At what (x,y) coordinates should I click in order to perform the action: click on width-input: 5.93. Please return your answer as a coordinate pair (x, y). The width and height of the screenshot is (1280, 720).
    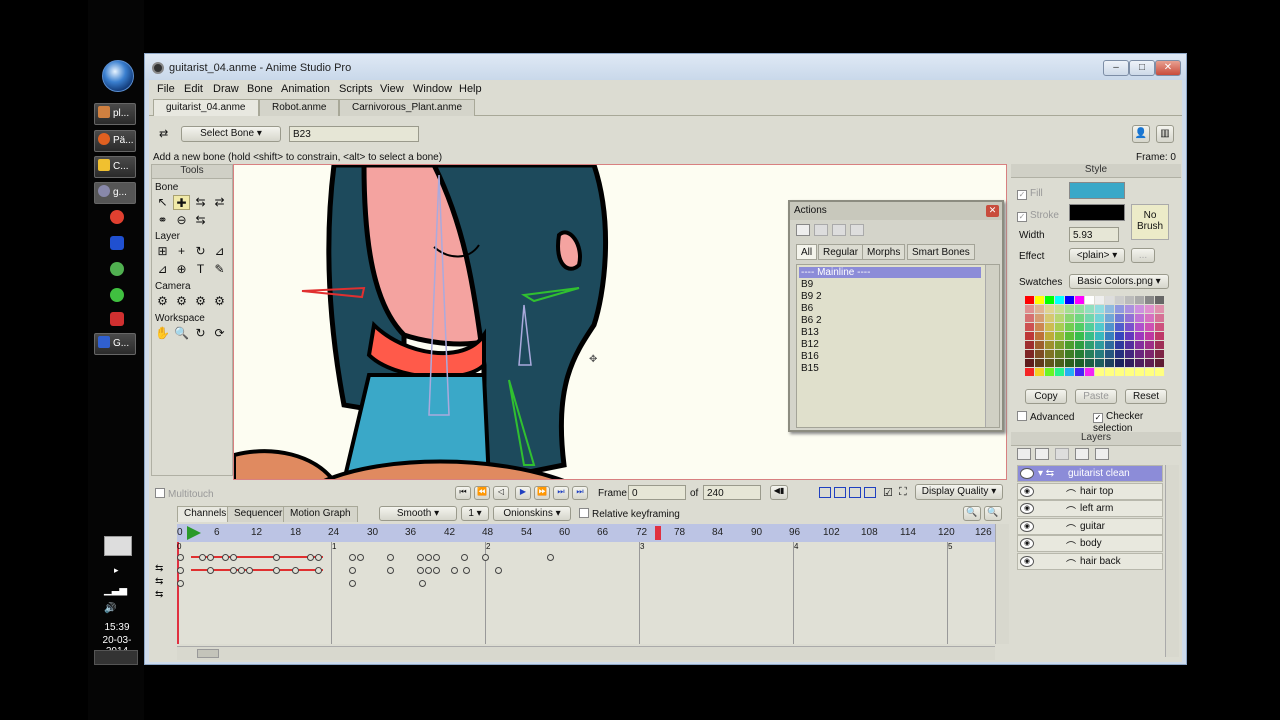
    Looking at the image, I should click on (1094, 234).